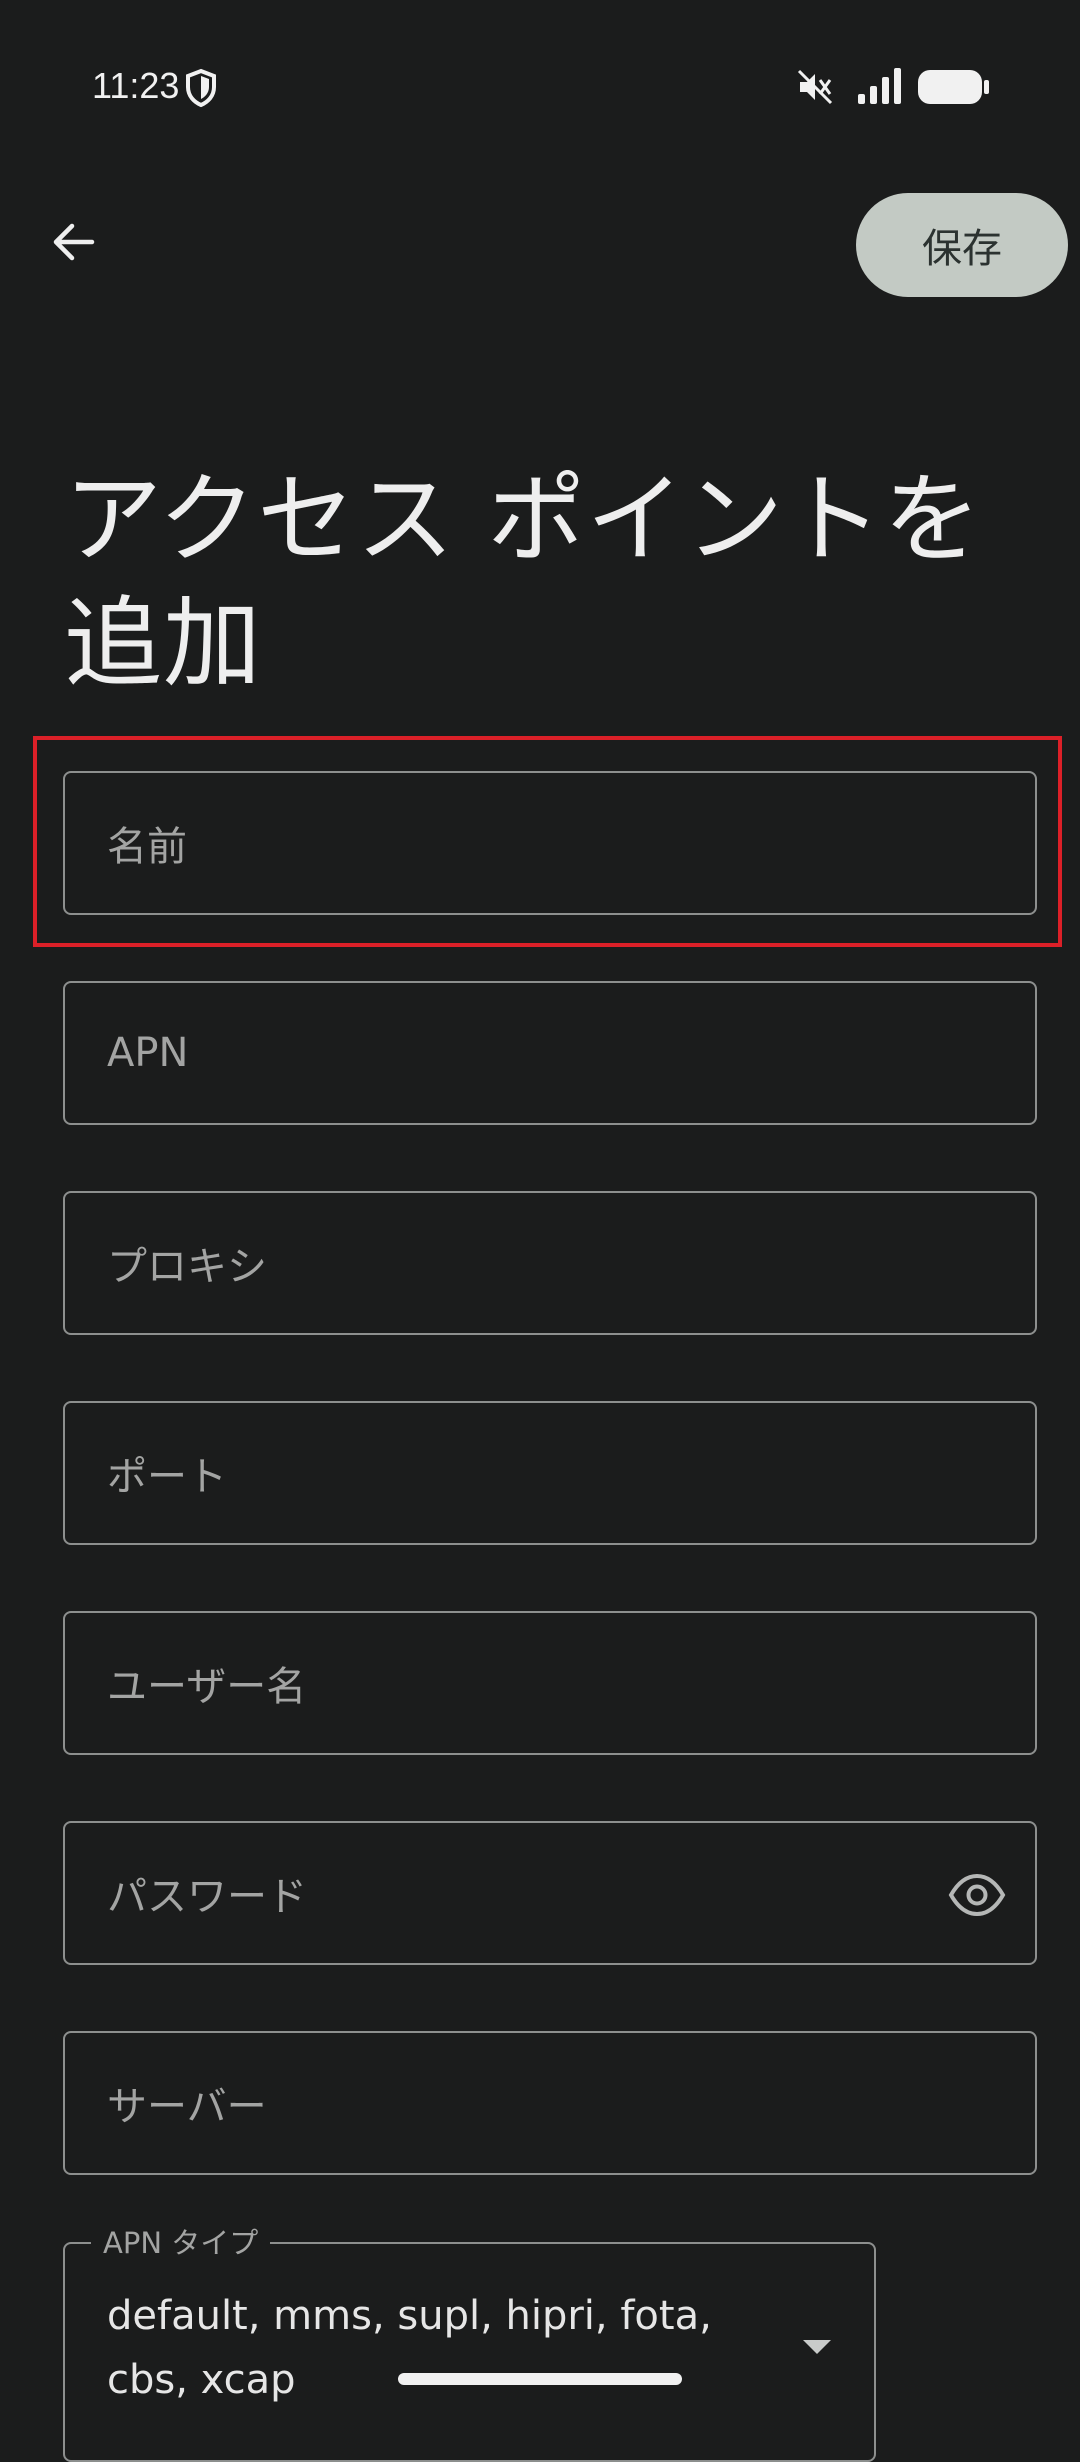 This screenshot has height=2462, width=1080. I want to click on shield-icon, so click(201, 88).